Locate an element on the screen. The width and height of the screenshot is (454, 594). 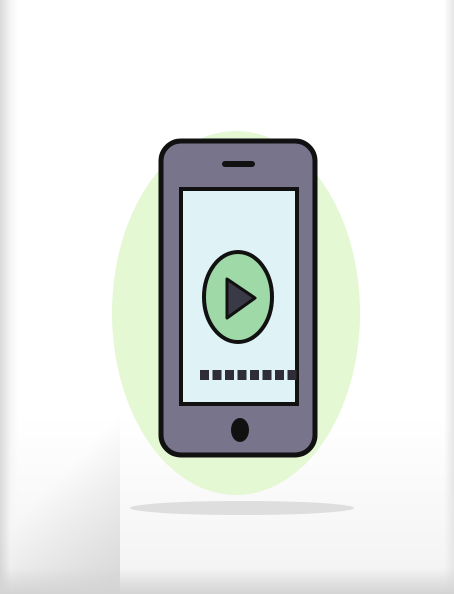
home-button is located at coordinates (240, 430).